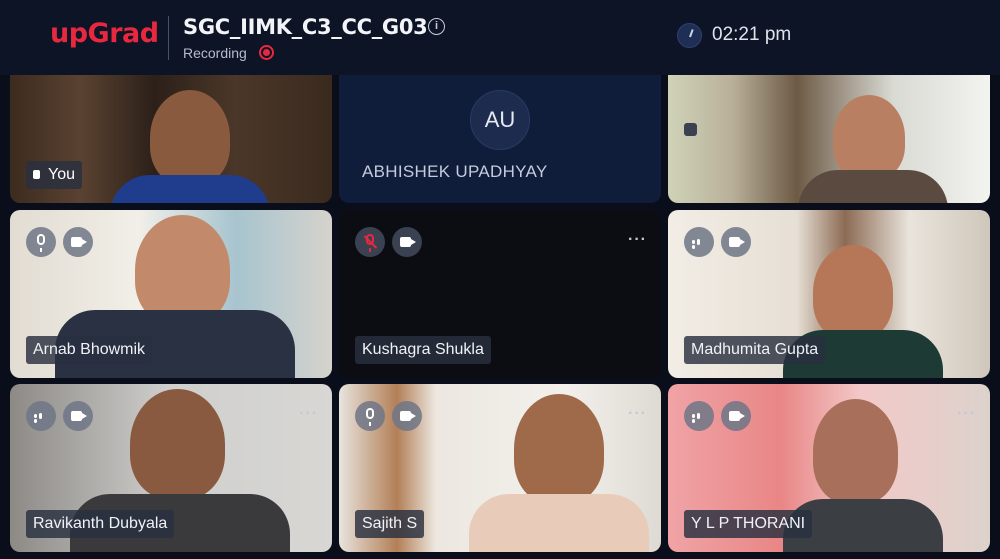  Describe the element at coordinates (305, 27) in the screenshot. I see `meeting-title: SGC_IIMK_C3_CC_G03` at that location.